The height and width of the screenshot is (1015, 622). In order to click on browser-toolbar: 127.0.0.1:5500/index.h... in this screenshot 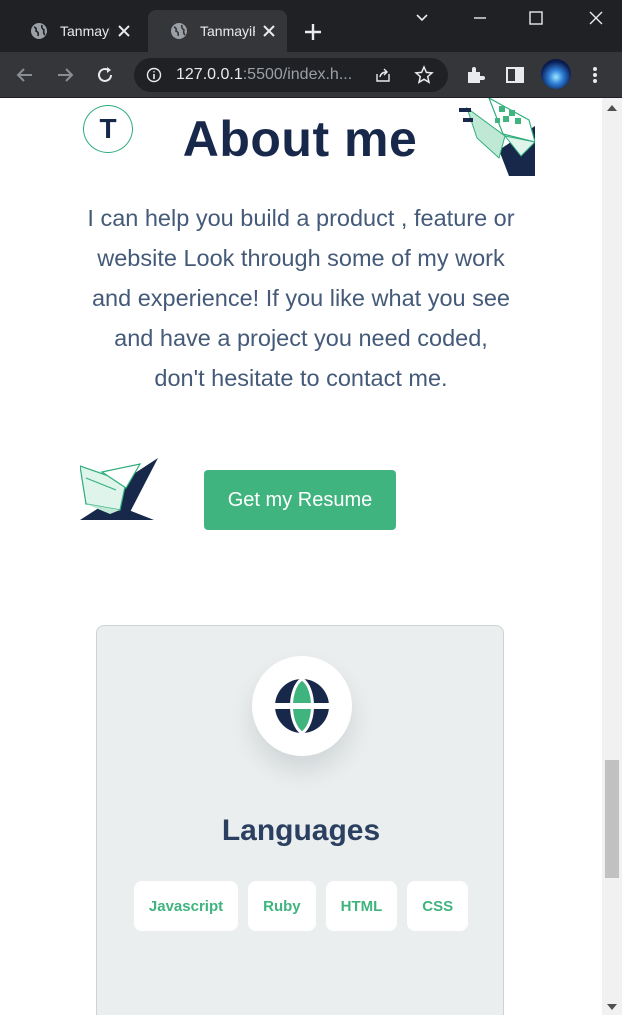, I will do `click(311, 75)`.